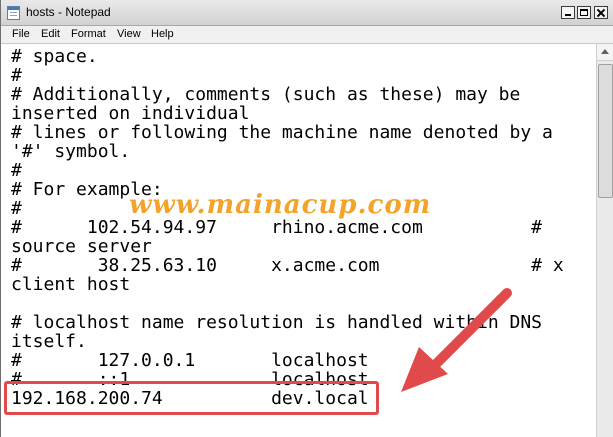  What do you see at coordinates (604, 240) in the screenshot?
I see `vertical-scrollbar` at bounding box center [604, 240].